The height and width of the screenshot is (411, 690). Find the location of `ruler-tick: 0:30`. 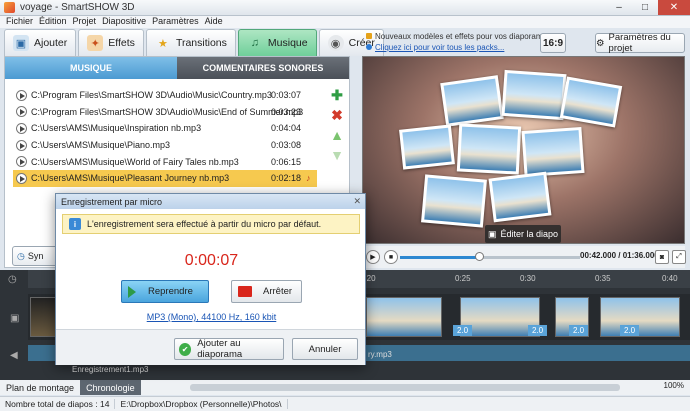

ruler-tick: 0:30 is located at coordinates (528, 278).